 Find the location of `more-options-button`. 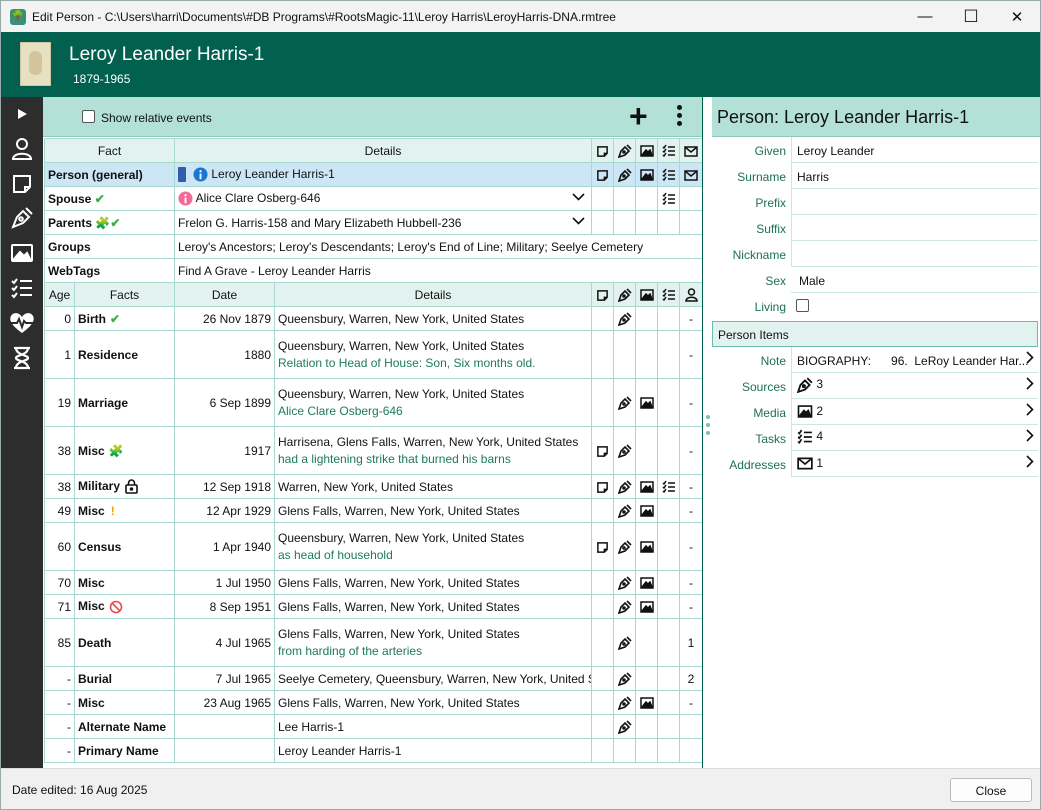

more-options-button is located at coordinates (679, 117).